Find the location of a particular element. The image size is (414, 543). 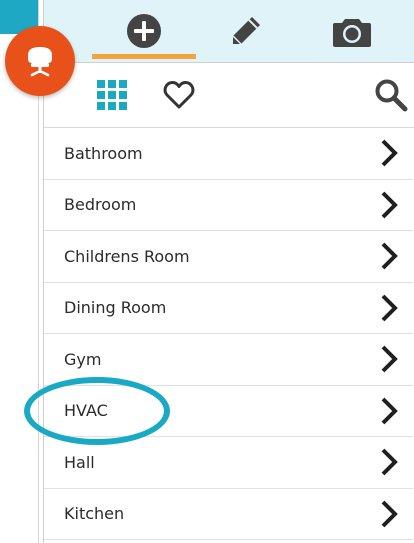

tab-add is located at coordinates (144, 31).